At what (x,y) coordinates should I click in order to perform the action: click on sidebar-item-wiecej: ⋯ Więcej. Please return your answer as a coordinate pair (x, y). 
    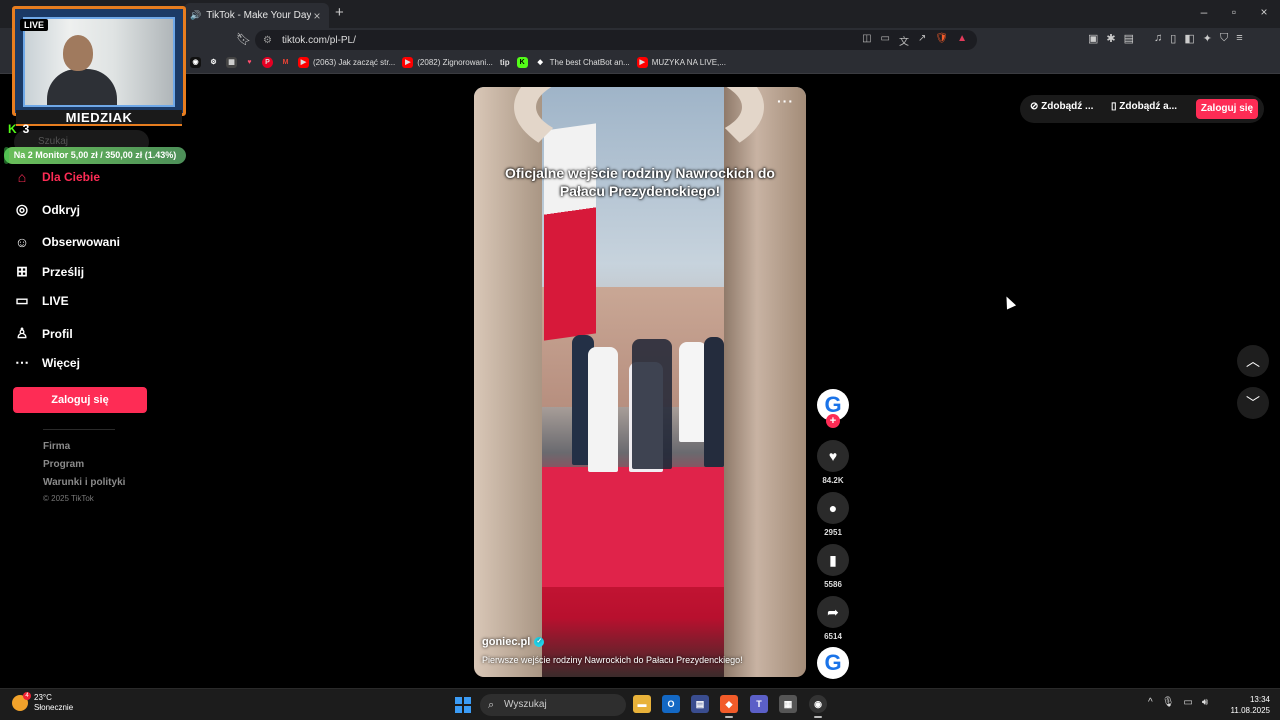
    Looking at the image, I should click on (47, 362).